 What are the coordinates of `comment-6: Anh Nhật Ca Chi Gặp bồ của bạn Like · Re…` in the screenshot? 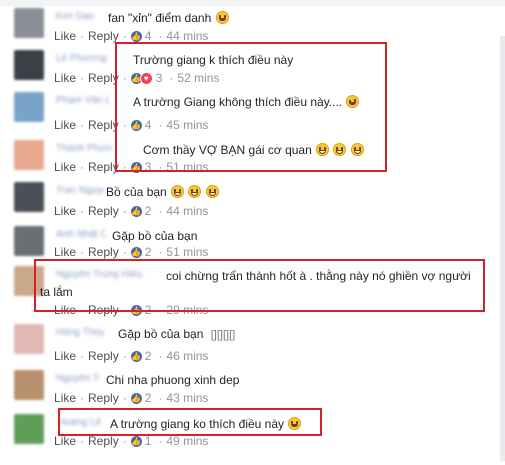 It's located at (252, 244).